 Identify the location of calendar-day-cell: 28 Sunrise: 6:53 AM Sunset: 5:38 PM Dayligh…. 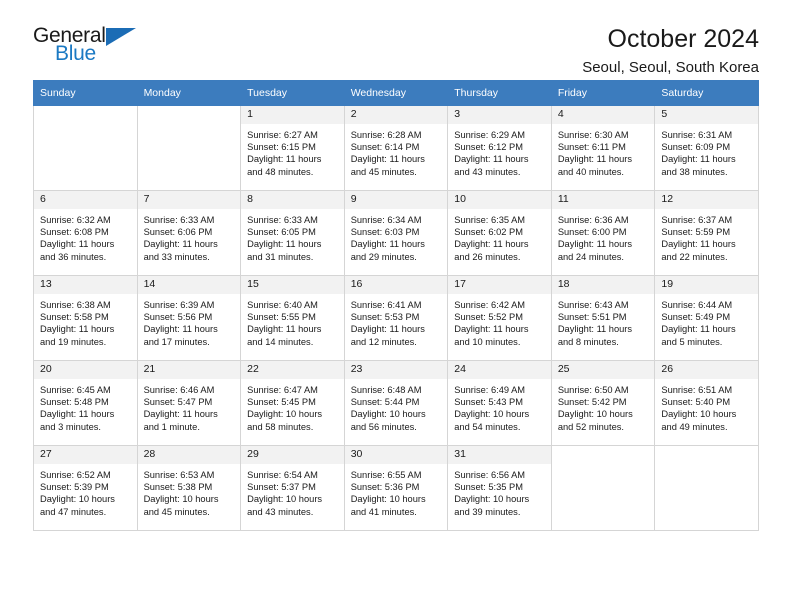
(189, 488).